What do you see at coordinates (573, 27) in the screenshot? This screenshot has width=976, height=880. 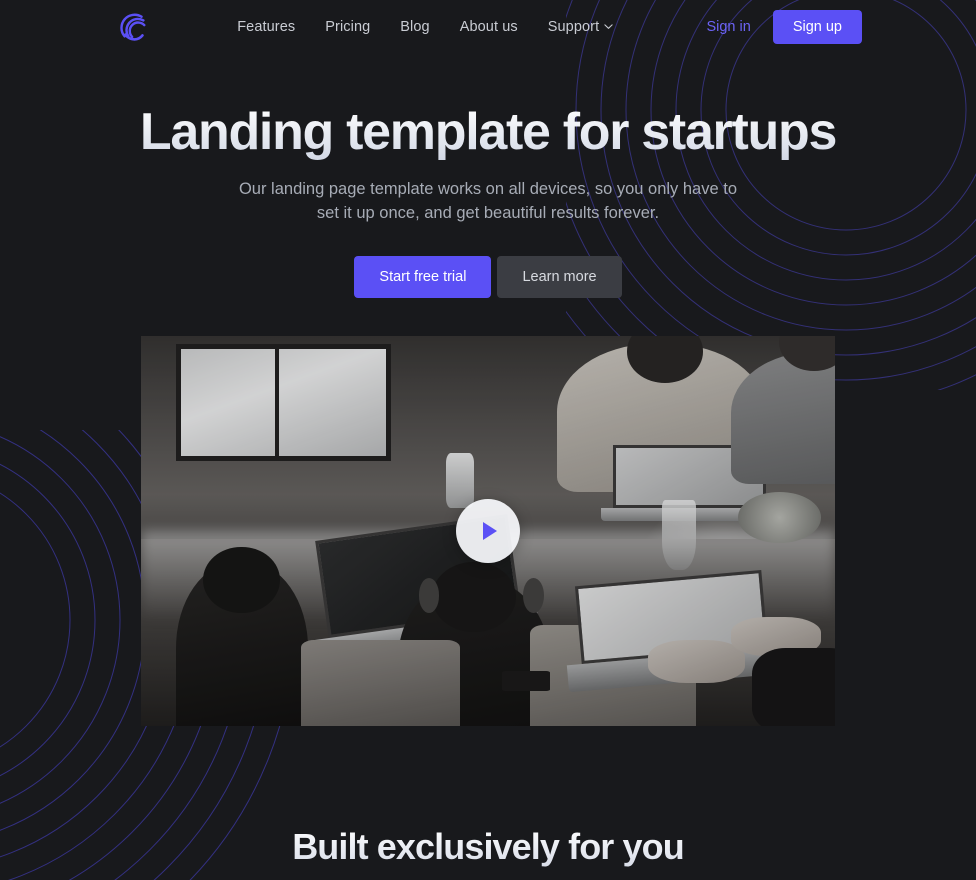 I see `nav-item-label: Support` at bounding box center [573, 27].